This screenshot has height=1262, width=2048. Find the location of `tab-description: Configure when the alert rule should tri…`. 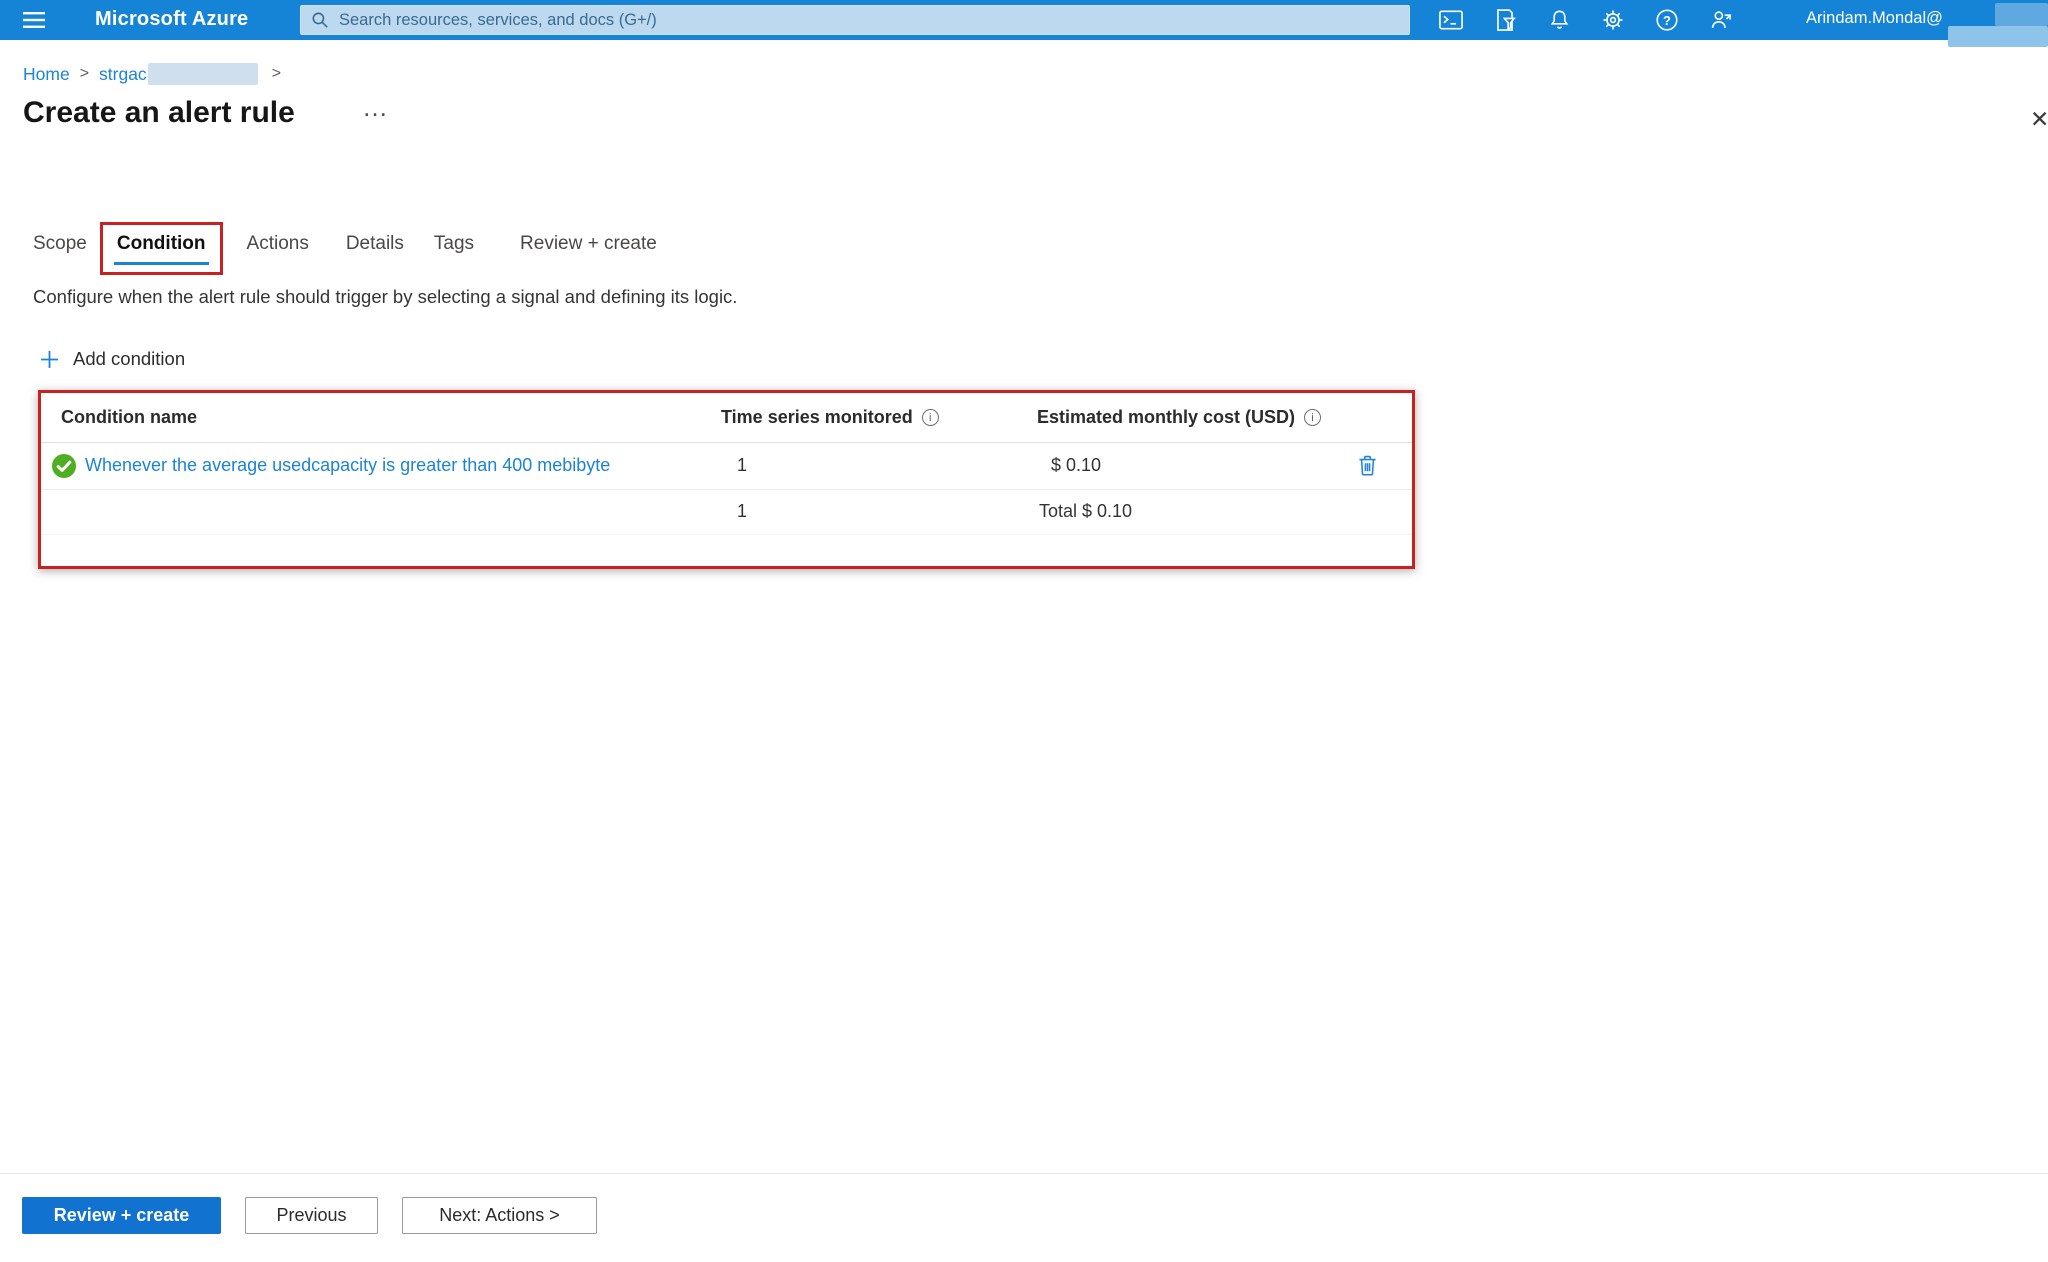

tab-description: Configure when the alert rule should tri… is located at coordinates (385, 296).